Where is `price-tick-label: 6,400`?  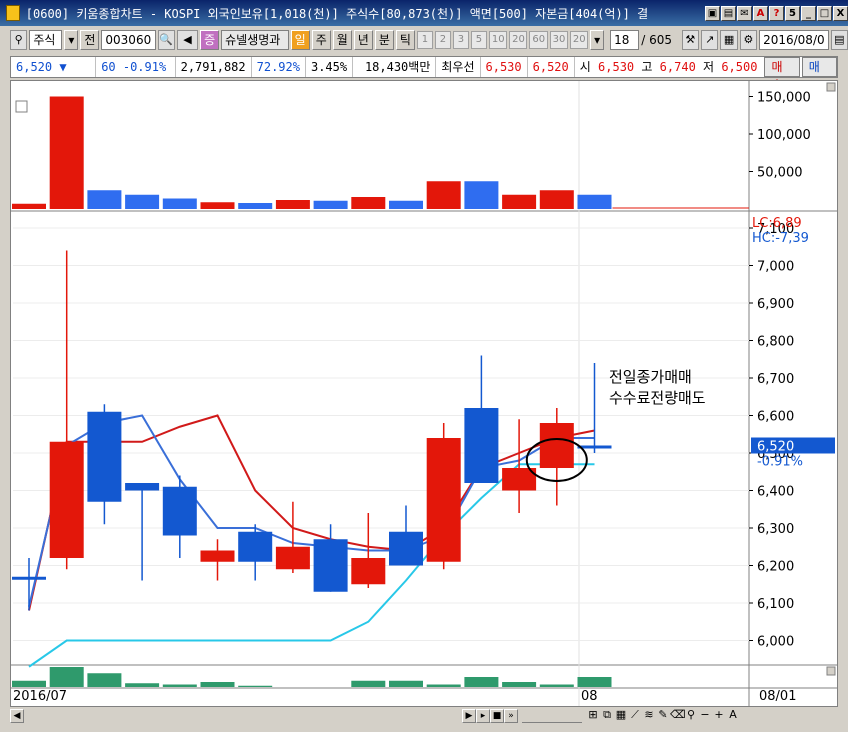 price-tick-label: 6,400 is located at coordinates (775, 492).